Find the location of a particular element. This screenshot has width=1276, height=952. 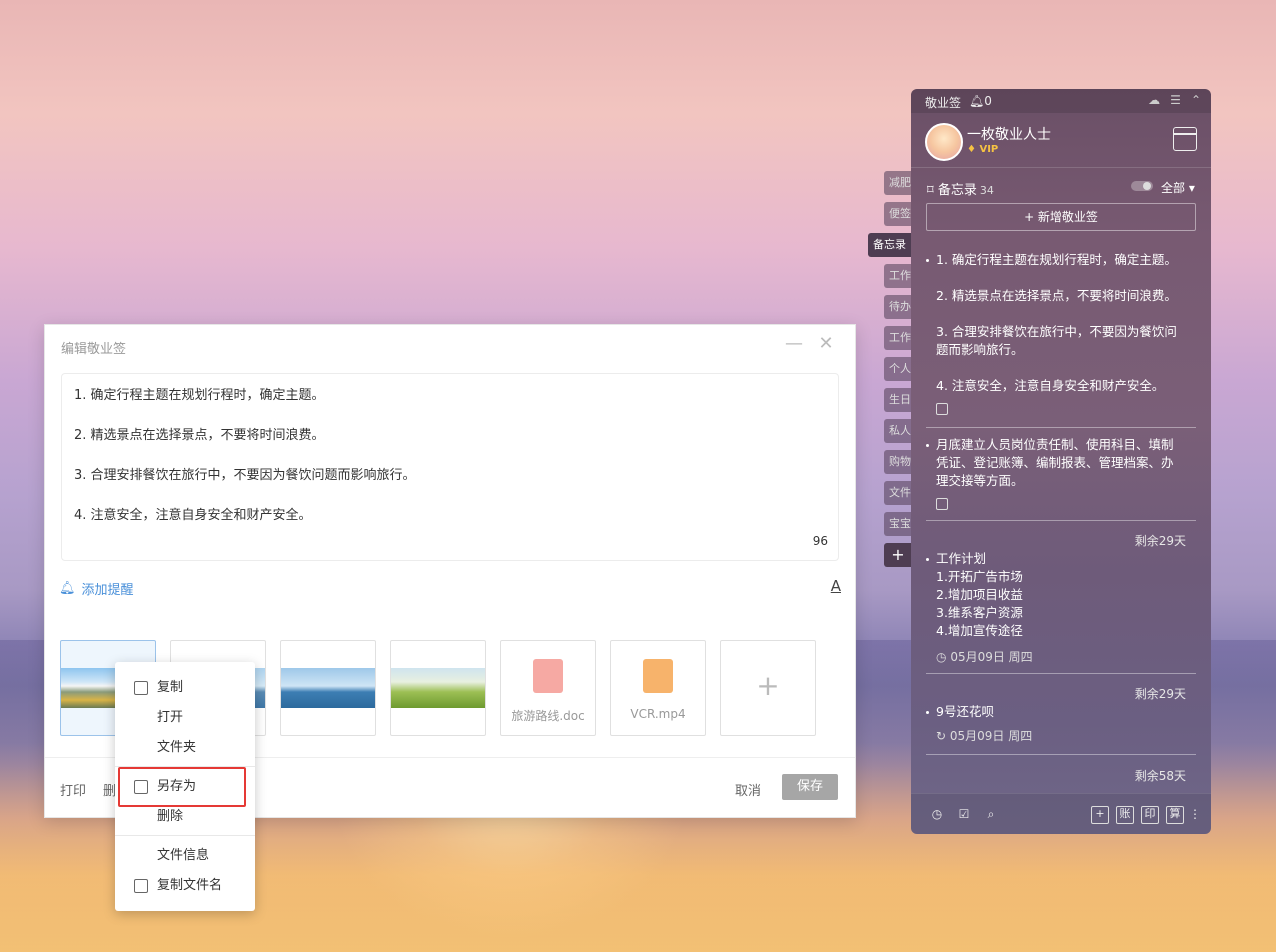

search-icon: ⌕ is located at coordinates (991, 814).